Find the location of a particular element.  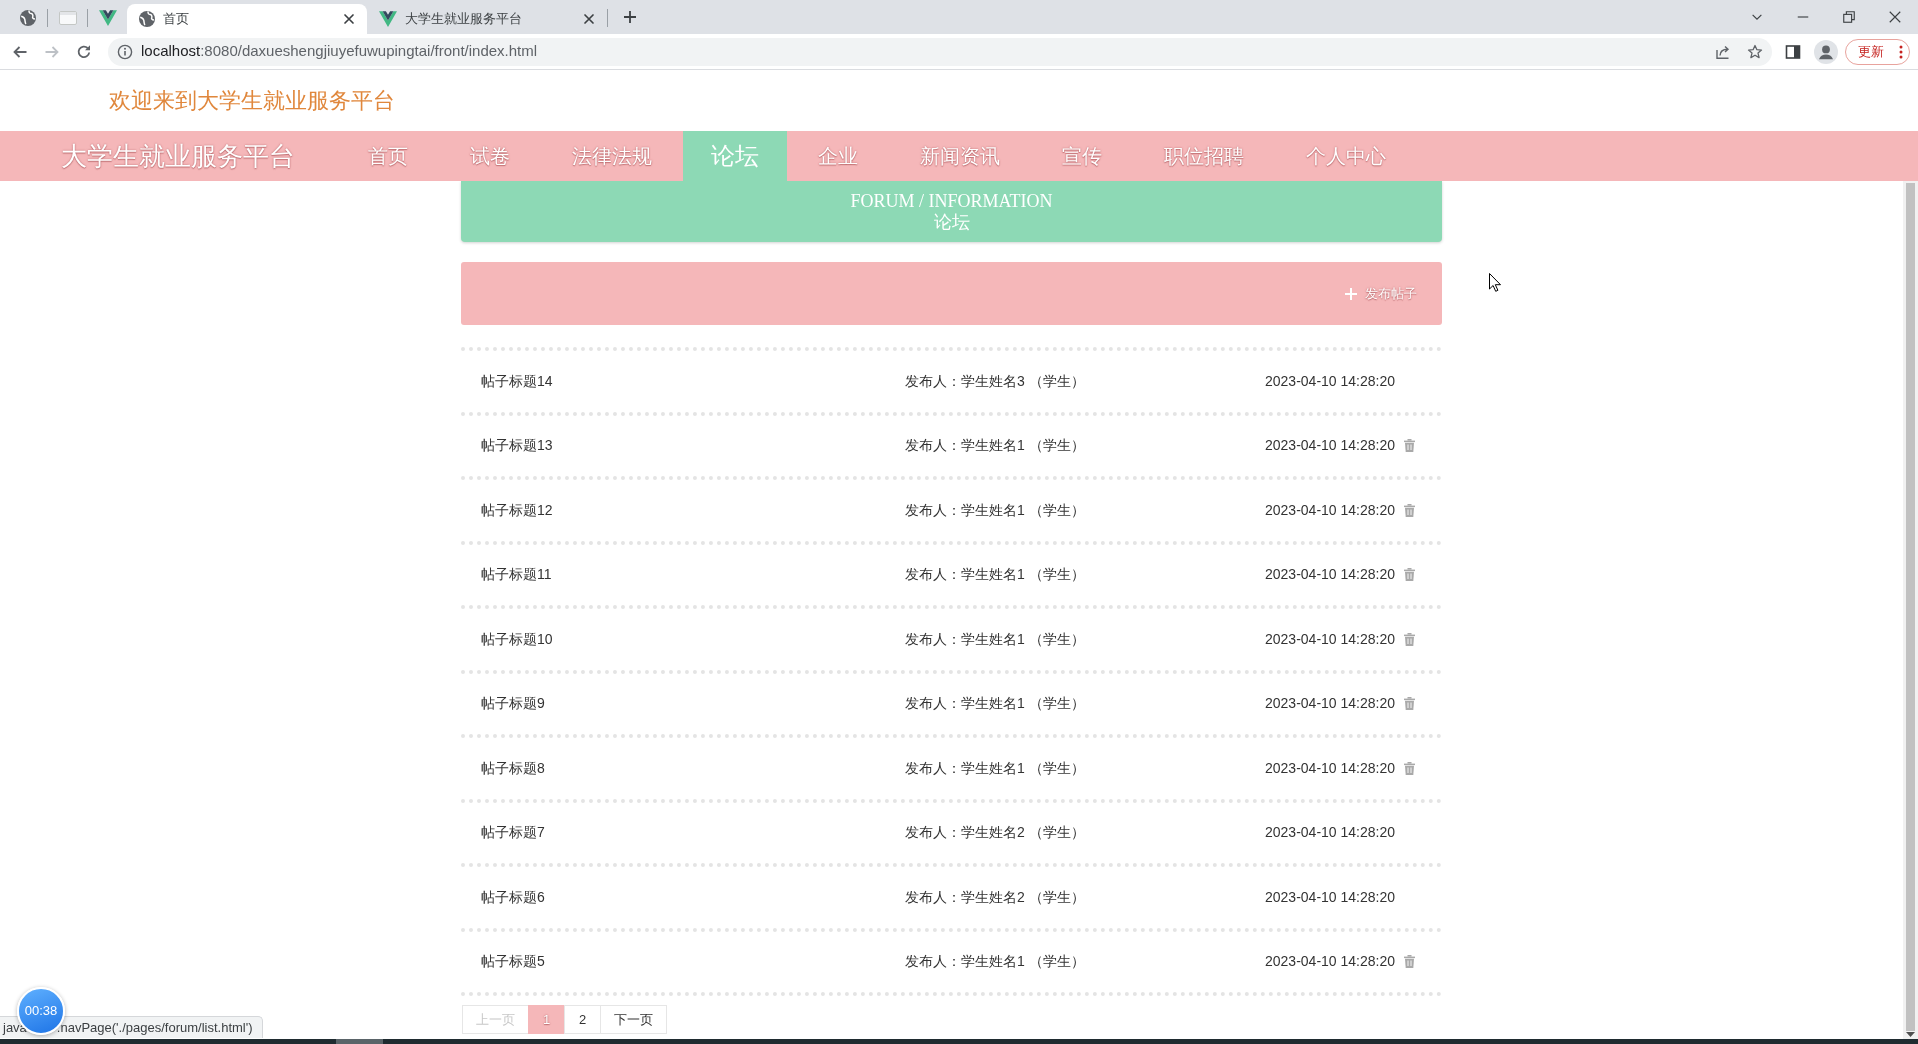

status-url-text: .navPage('./pages/forum/list.html') is located at coordinates (154, 1027).